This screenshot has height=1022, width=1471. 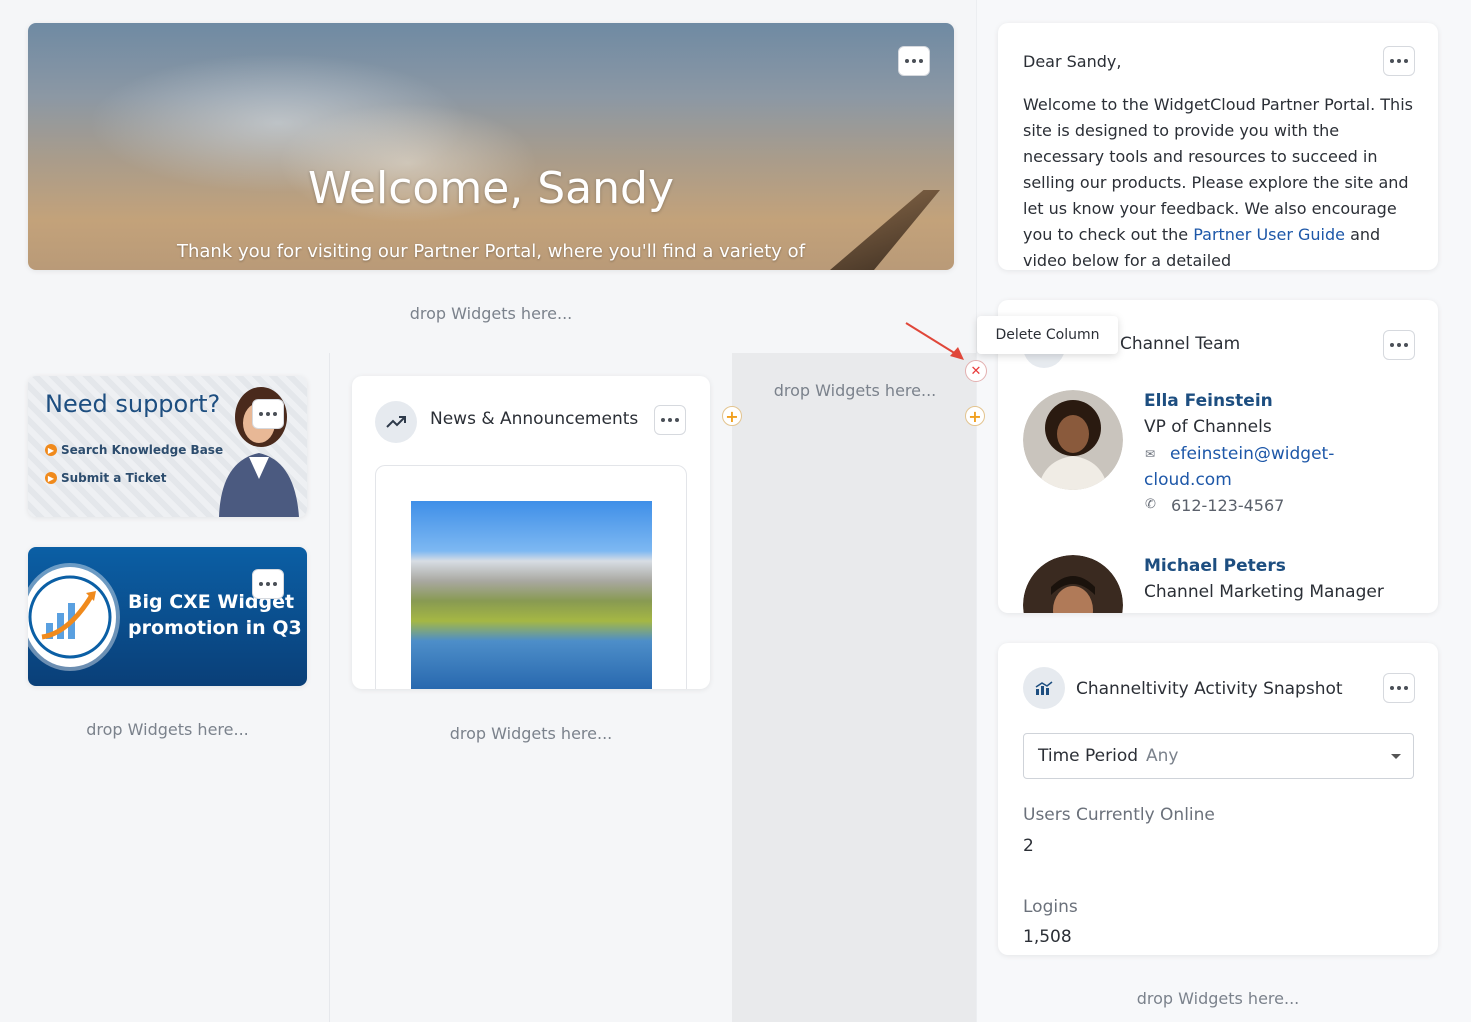 I want to click on promotion-banner: Big CXE Widget promotion in Q3, so click(x=167, y=616).